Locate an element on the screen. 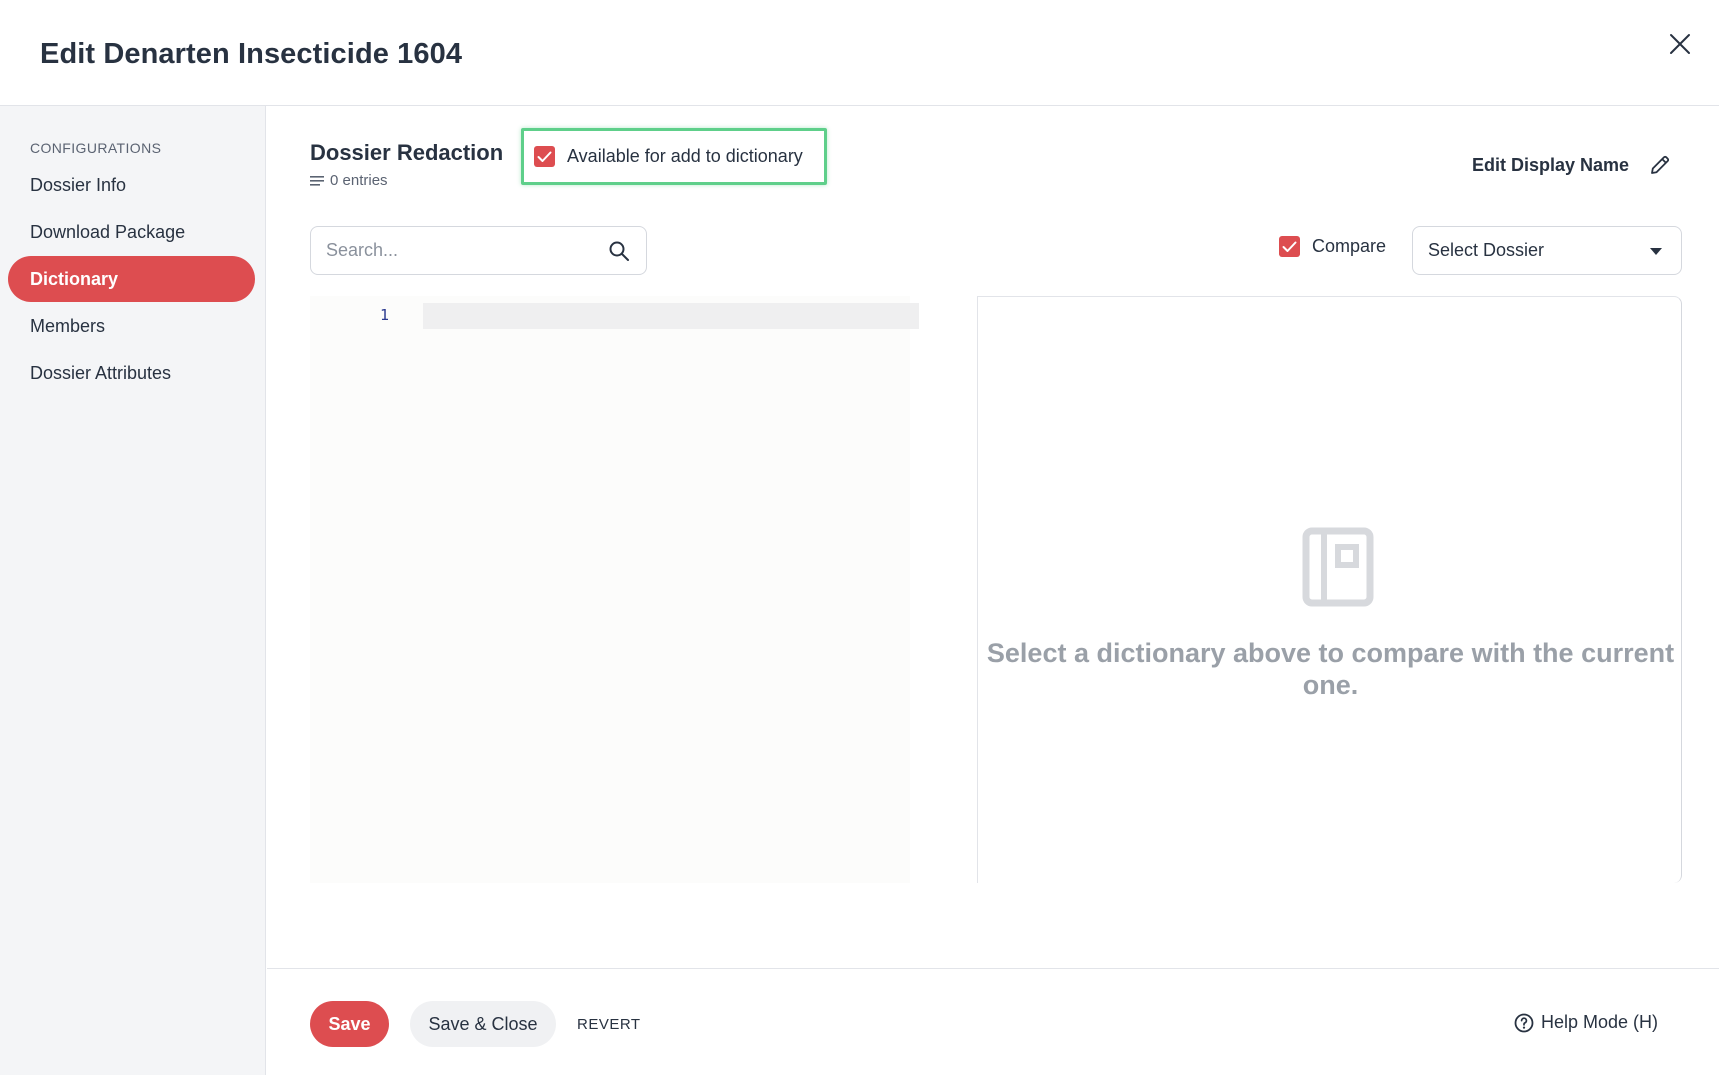  sidebar-item-dictionary: Dictionary is located at coordinates (131, 279).